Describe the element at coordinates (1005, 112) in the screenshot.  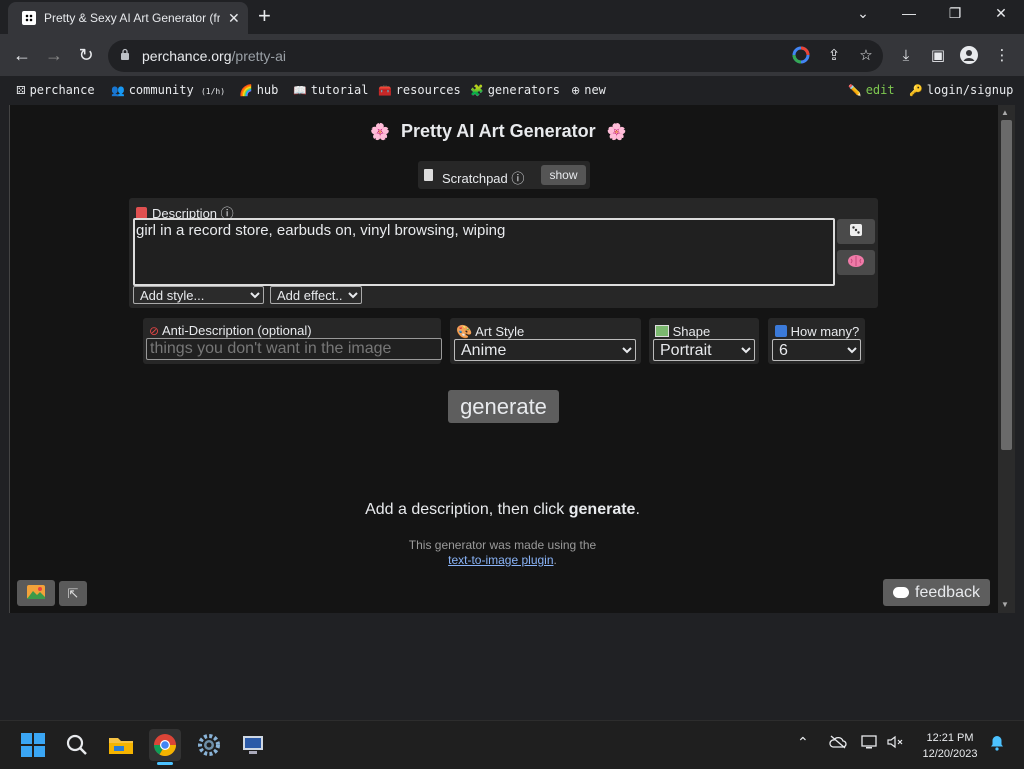
I see `scroll-up-icon: ▲` at that location.